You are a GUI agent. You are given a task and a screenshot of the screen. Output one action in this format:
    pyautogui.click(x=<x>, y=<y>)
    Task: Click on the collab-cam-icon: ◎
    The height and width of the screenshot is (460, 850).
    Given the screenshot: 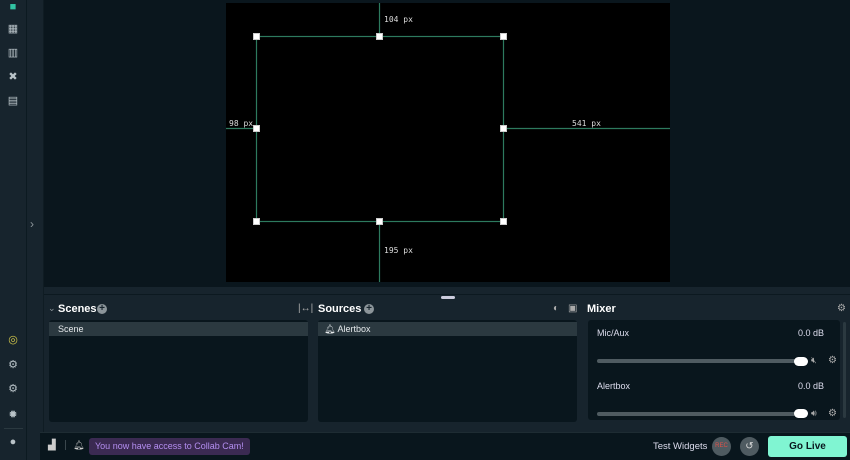 What is the action you would take?
    pyautogui.click(x=13, y=340)
    